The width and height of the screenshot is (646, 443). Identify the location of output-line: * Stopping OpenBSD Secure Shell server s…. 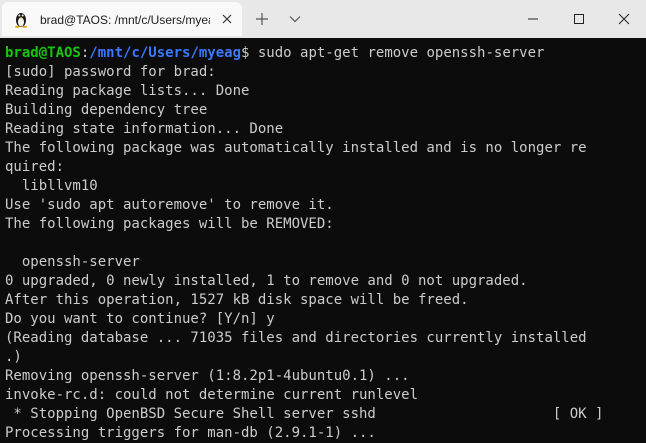
(304, 414).